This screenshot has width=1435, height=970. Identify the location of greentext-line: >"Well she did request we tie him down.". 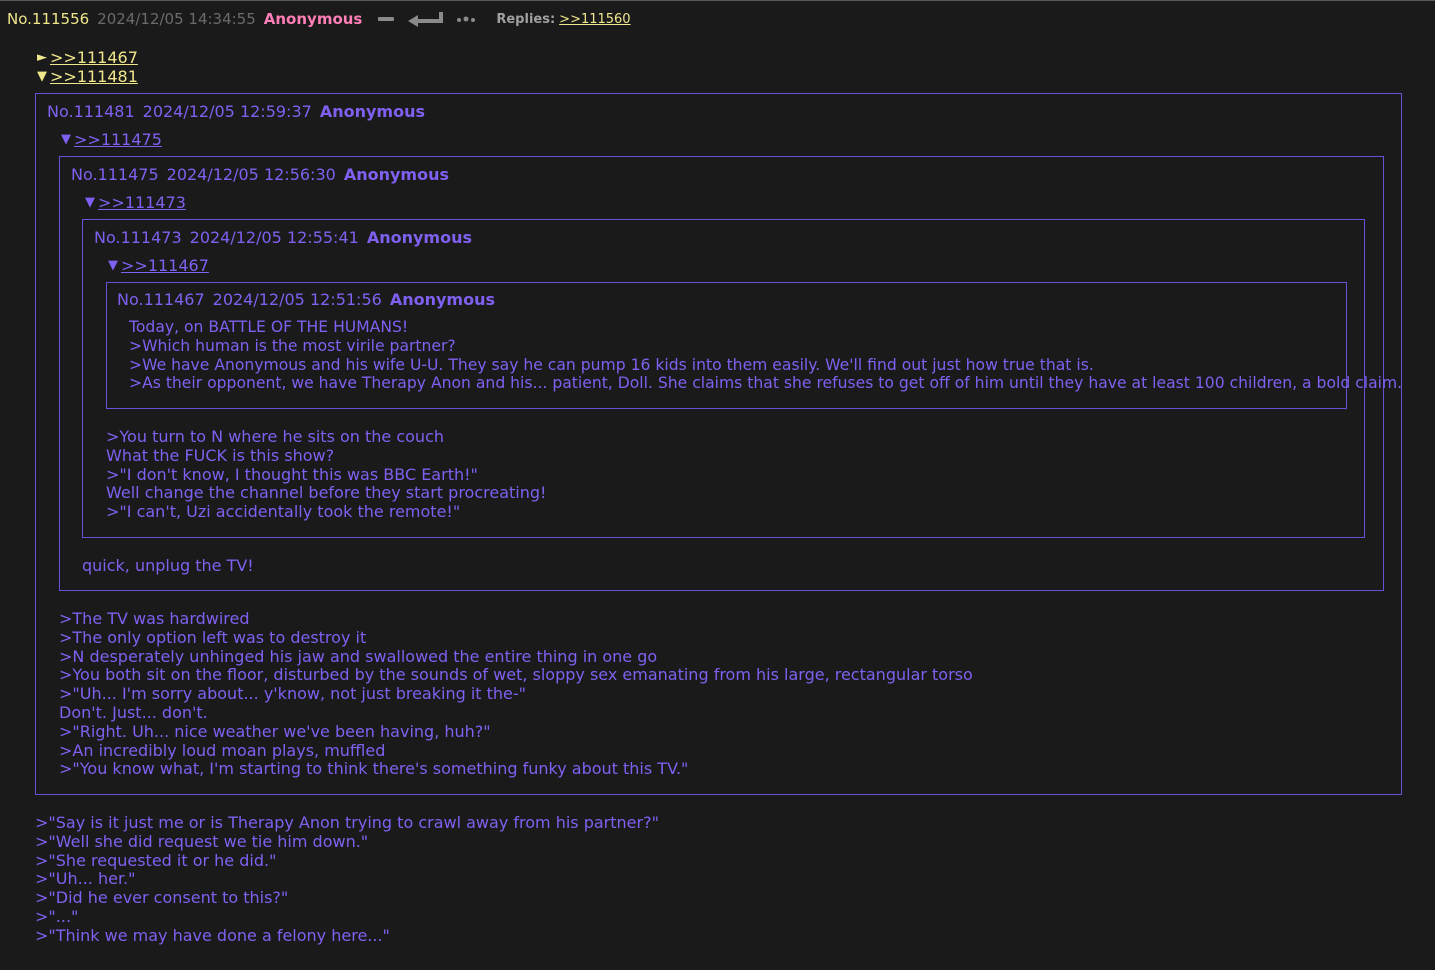
(202, 841).